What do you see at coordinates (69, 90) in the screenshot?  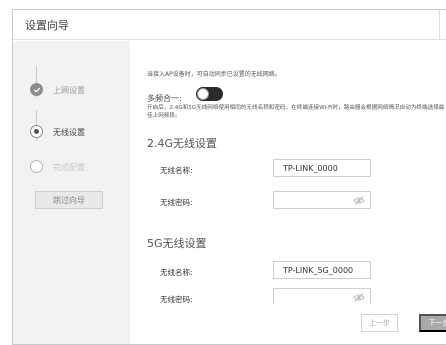 I see `step-label-network: 上网设置` at bounding box center [69, 90].